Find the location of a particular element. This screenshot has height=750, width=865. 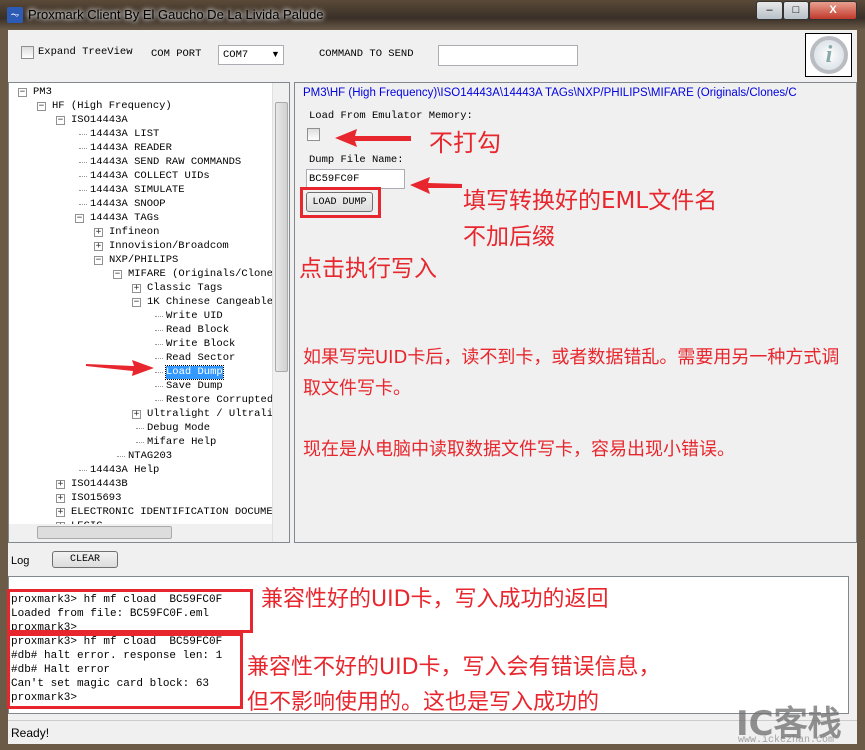

tree-item: 14443A LIST is located at coordinates (124, 134).